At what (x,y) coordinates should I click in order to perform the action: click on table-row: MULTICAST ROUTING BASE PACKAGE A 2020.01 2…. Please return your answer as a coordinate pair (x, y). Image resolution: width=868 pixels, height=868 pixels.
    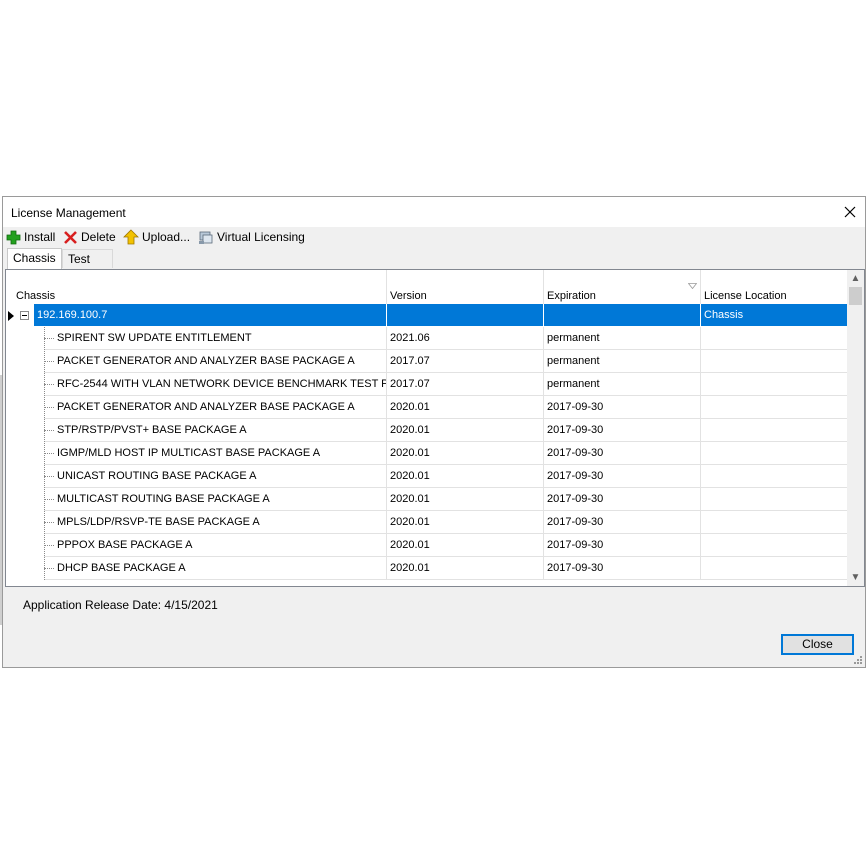
    Looking at the image, I should click on (427, 499).